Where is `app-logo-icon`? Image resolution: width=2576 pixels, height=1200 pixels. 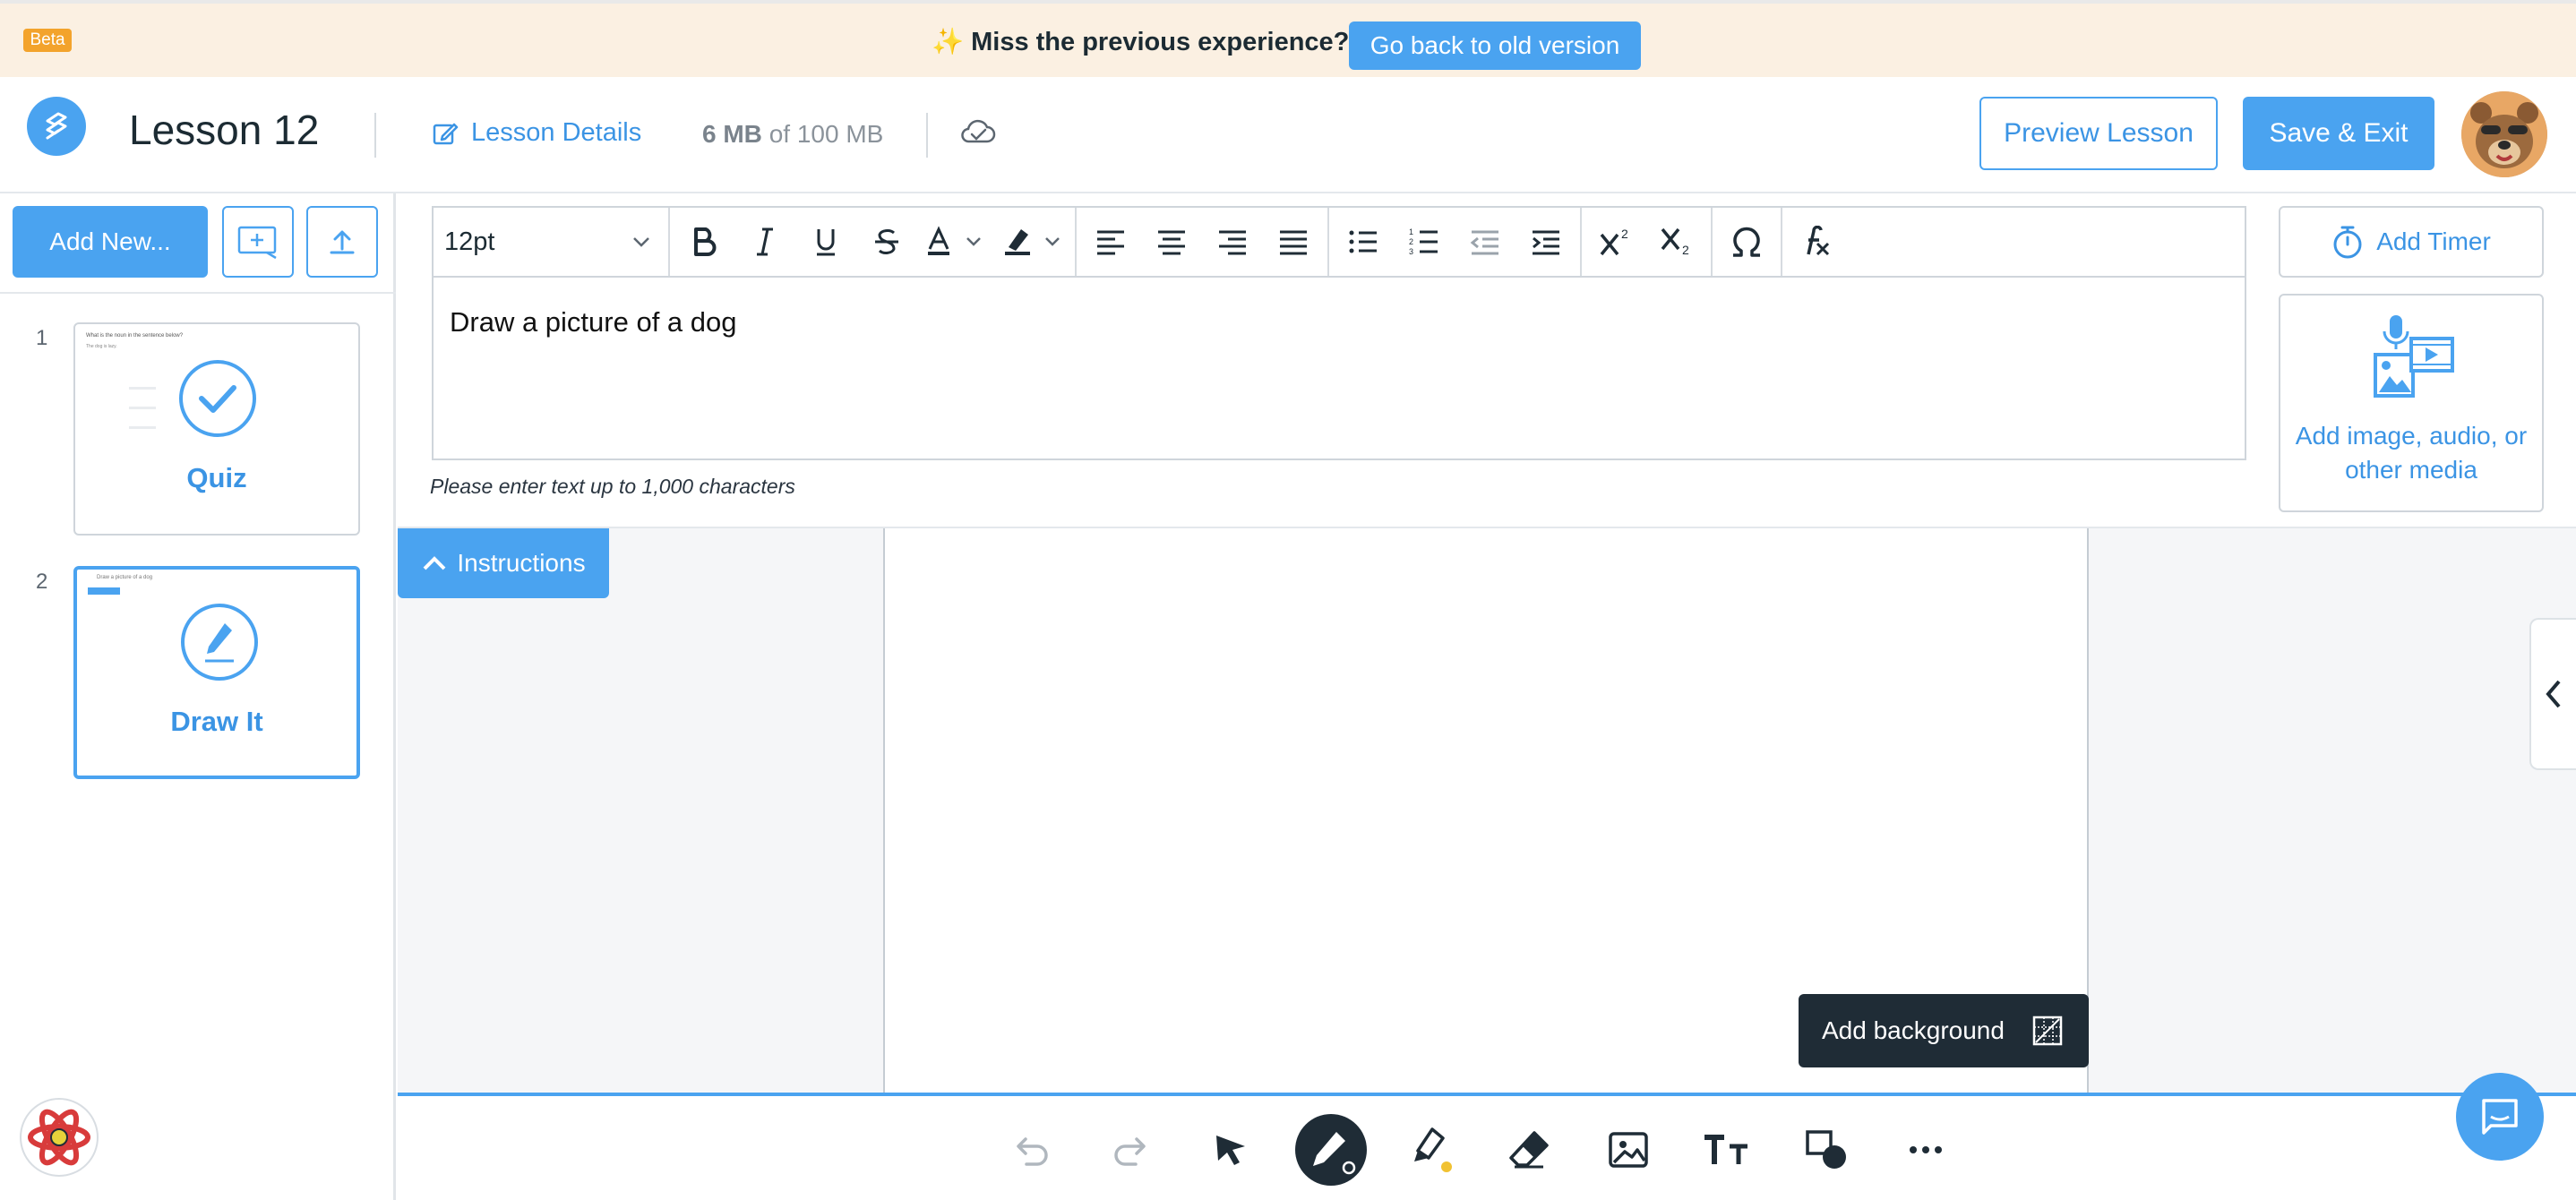
app-logo-icon is located at coordinates (56, 126).